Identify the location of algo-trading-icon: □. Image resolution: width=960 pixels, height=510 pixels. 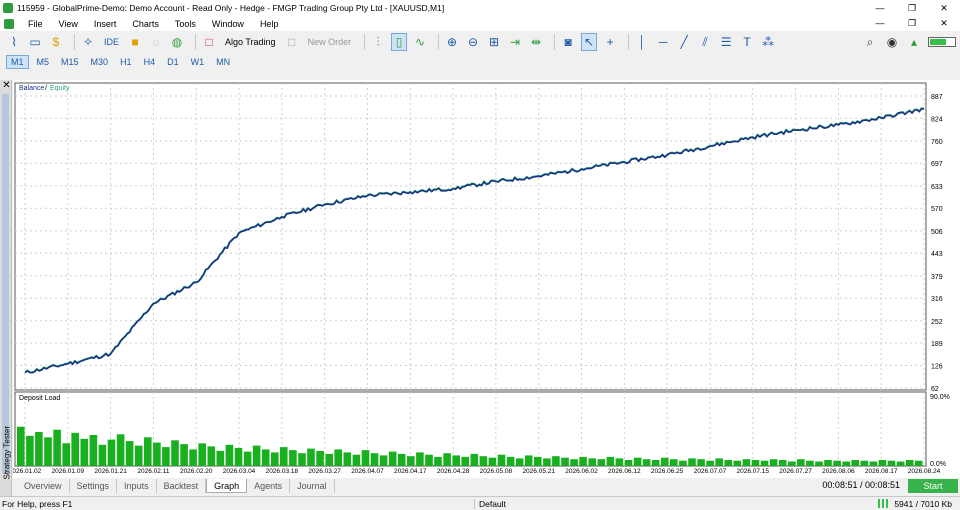
(209, 42).